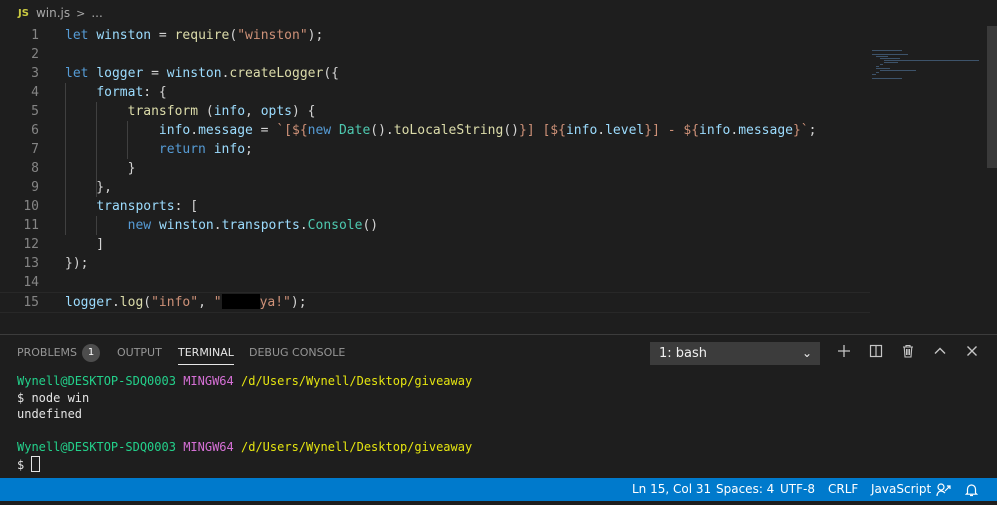 Image resolution: width=997 pixels, height=505 pixels. Describe the element at coordinates (435, 111) in the screenshot. I see `code-line: 5 transform (info, opts) {` at that location.